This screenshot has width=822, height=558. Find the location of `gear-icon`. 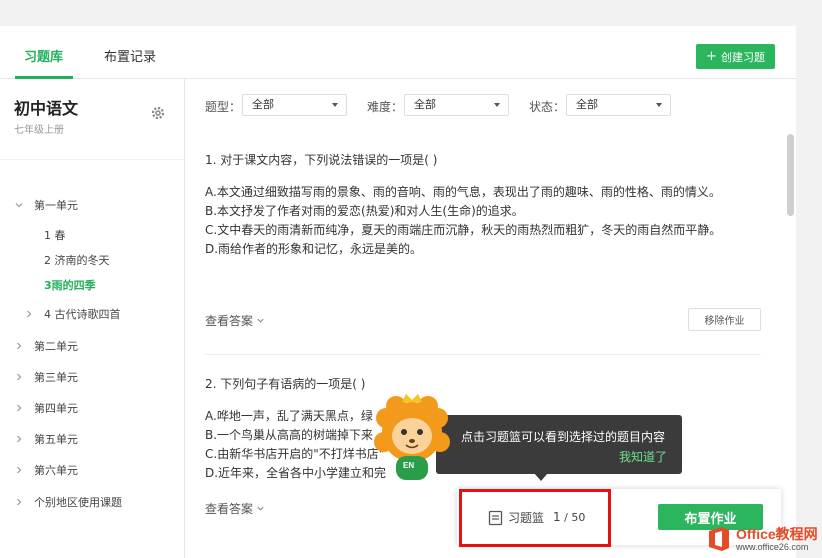

gear-icon is located at coordinates (158, 113).